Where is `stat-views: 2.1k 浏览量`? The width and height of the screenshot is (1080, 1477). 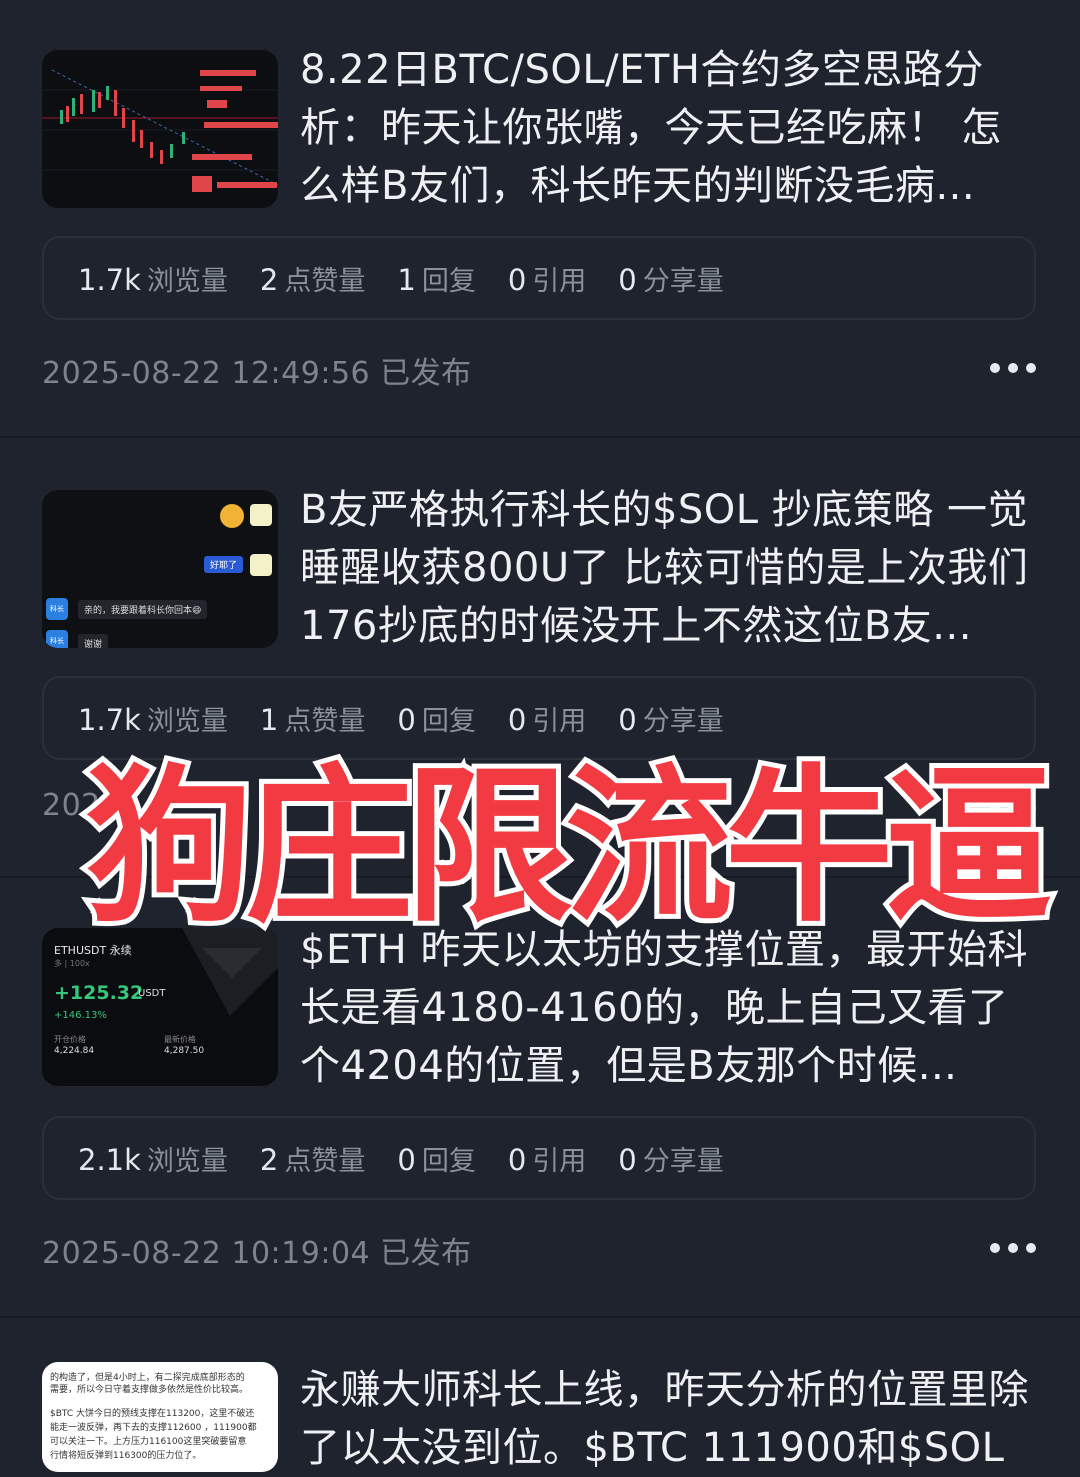 stat-views: 2.1k 浏览量 is located at coordinates (153, 1158).